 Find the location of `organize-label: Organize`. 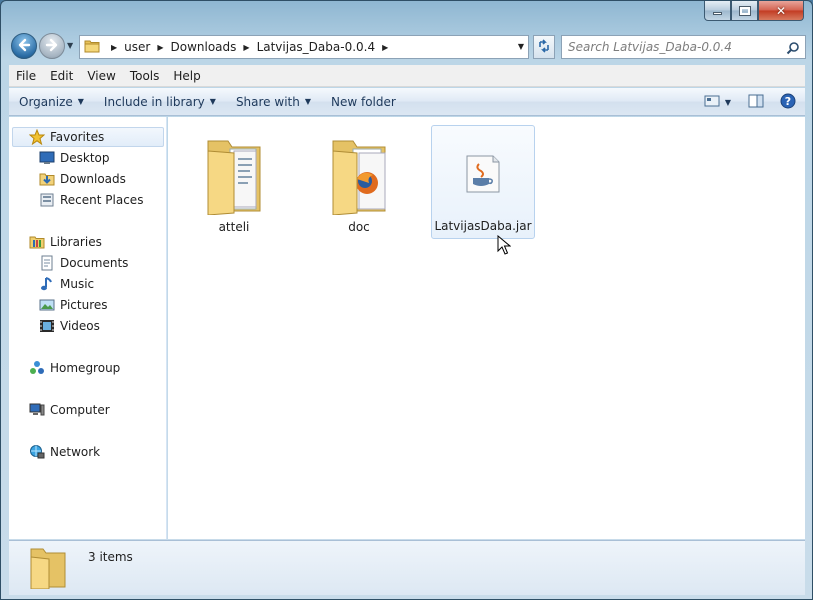

organize-label: Organize is located at coordinates (46, 101).